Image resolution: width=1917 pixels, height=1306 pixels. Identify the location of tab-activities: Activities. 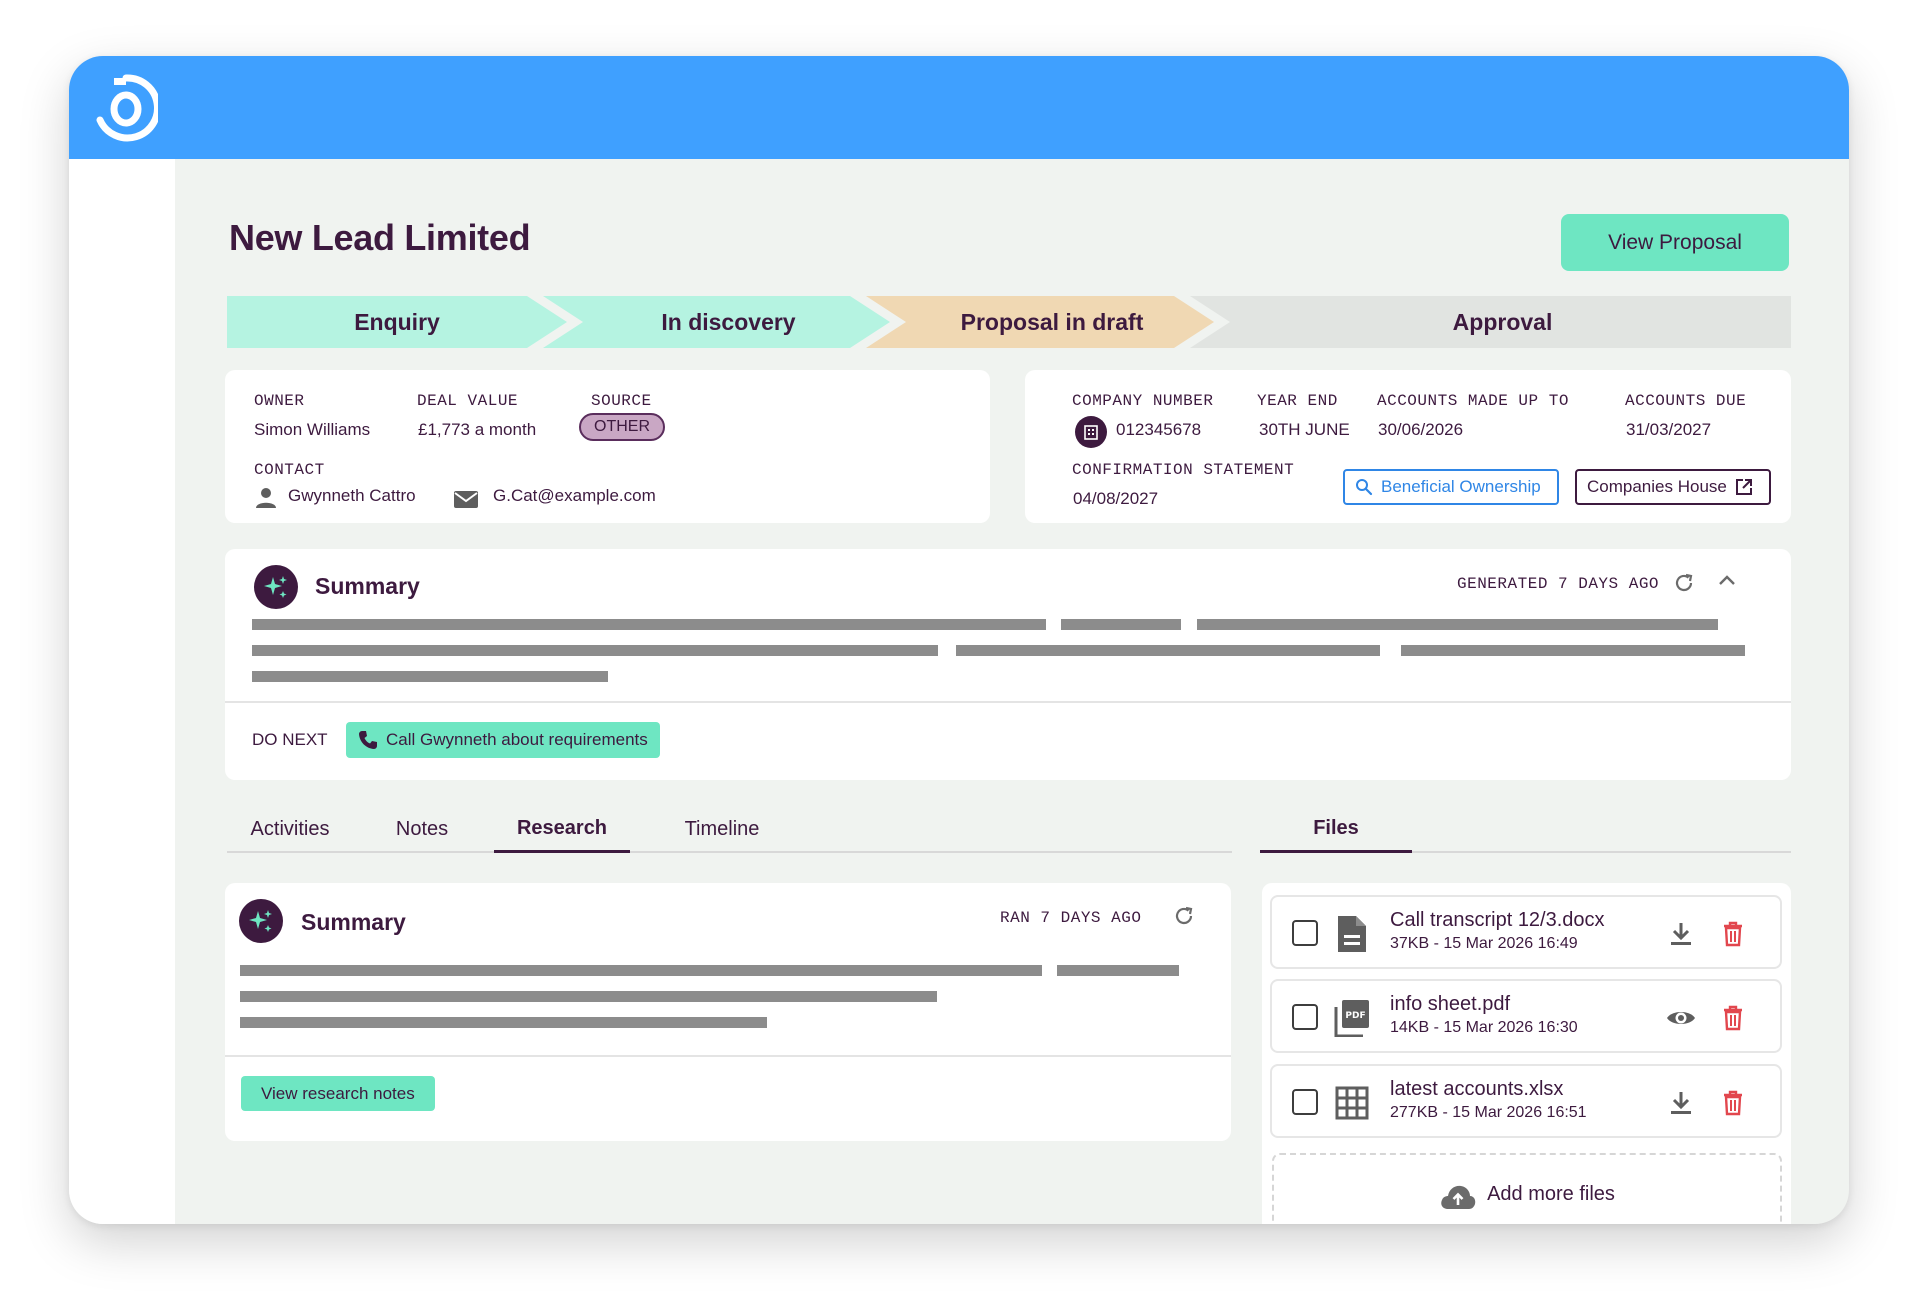
(290, 829).